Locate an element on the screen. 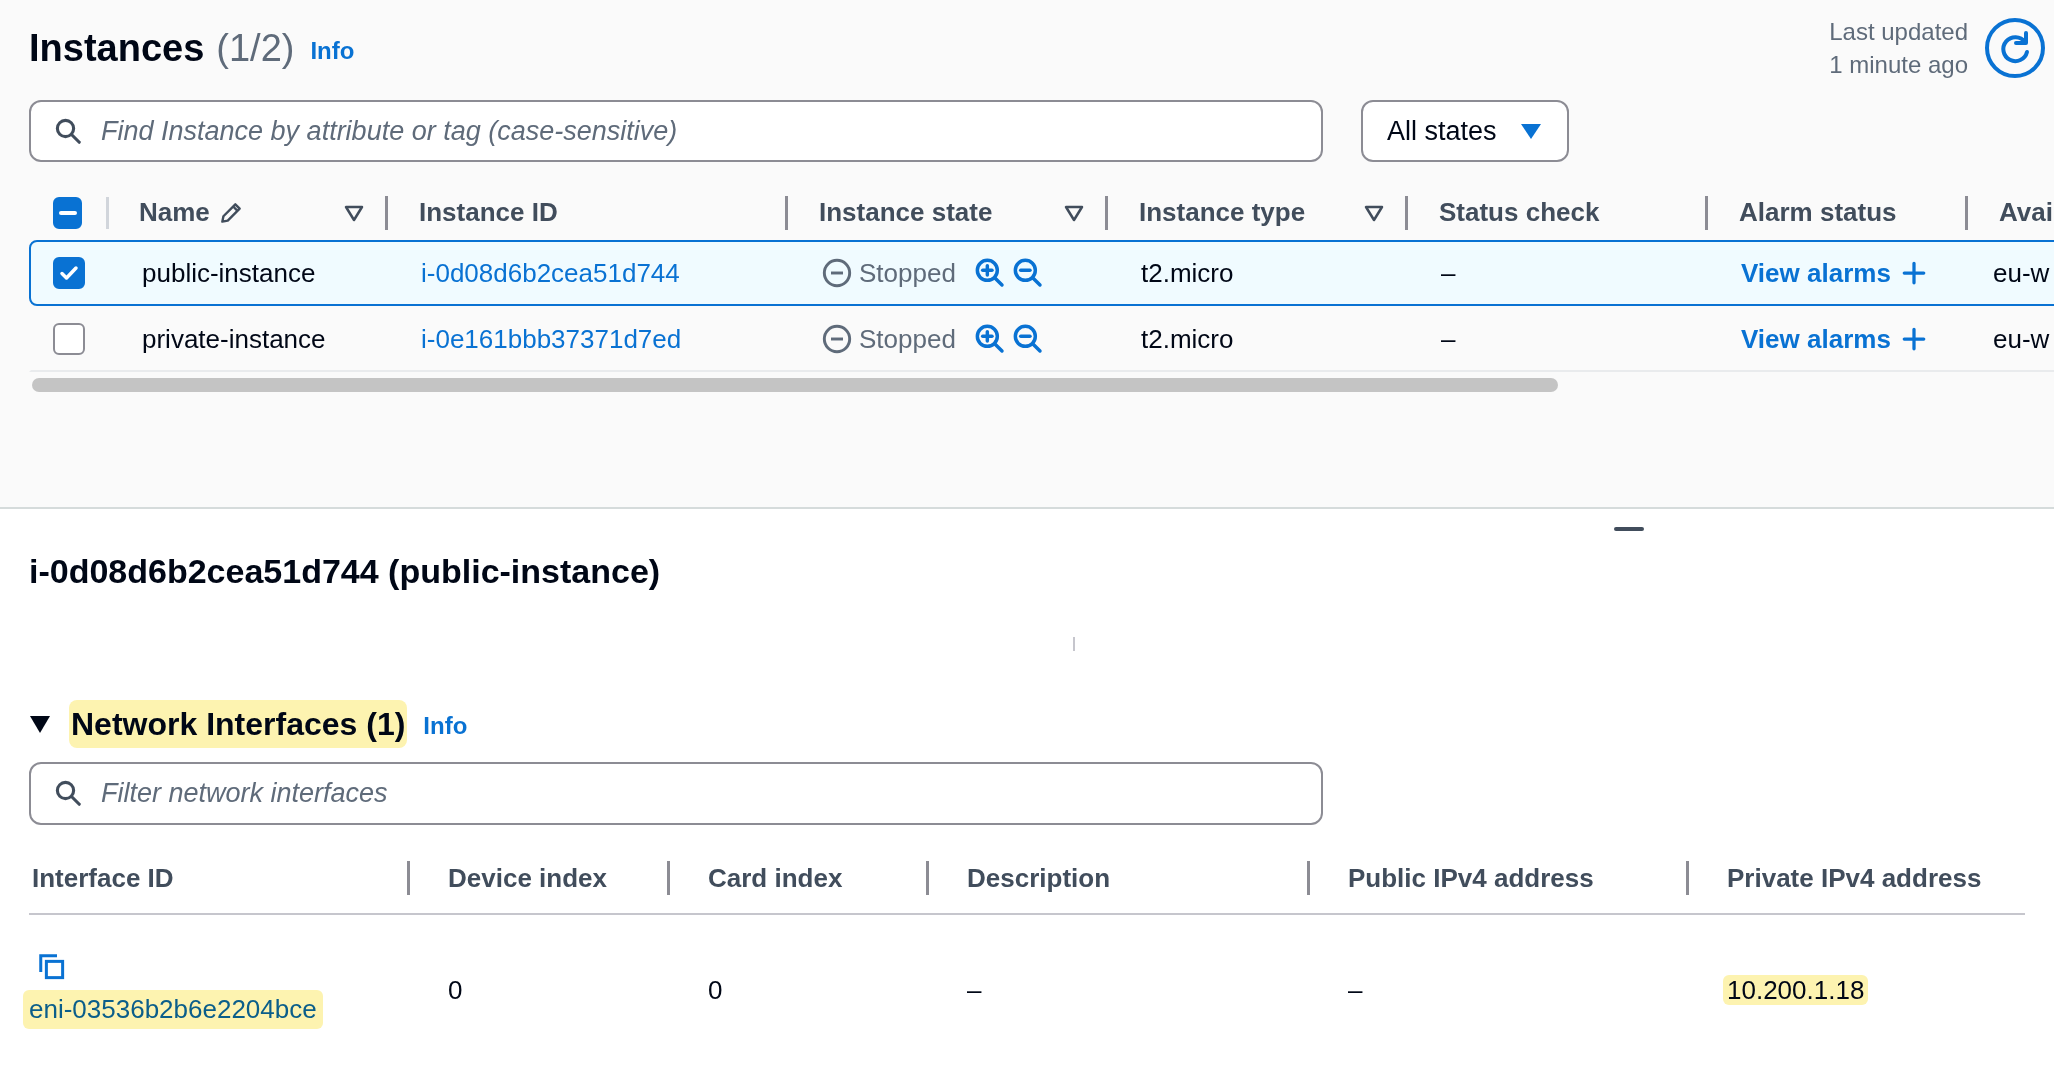 Image resolution: width=2054 pixels, height=1088 pixels. instance-count: (1/2) is located at coordinates (255, 48).